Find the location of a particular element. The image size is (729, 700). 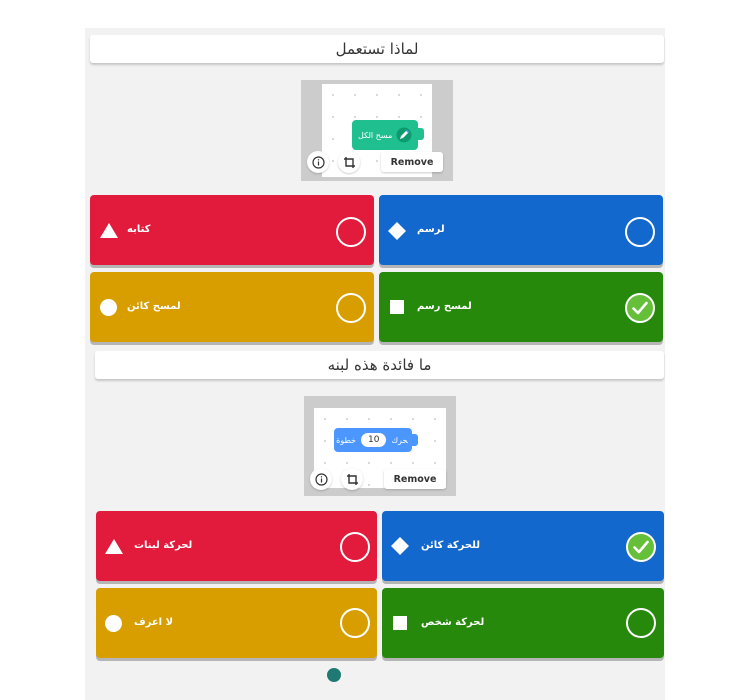

answer-text: لرسم is located at coordinates (431, 229).